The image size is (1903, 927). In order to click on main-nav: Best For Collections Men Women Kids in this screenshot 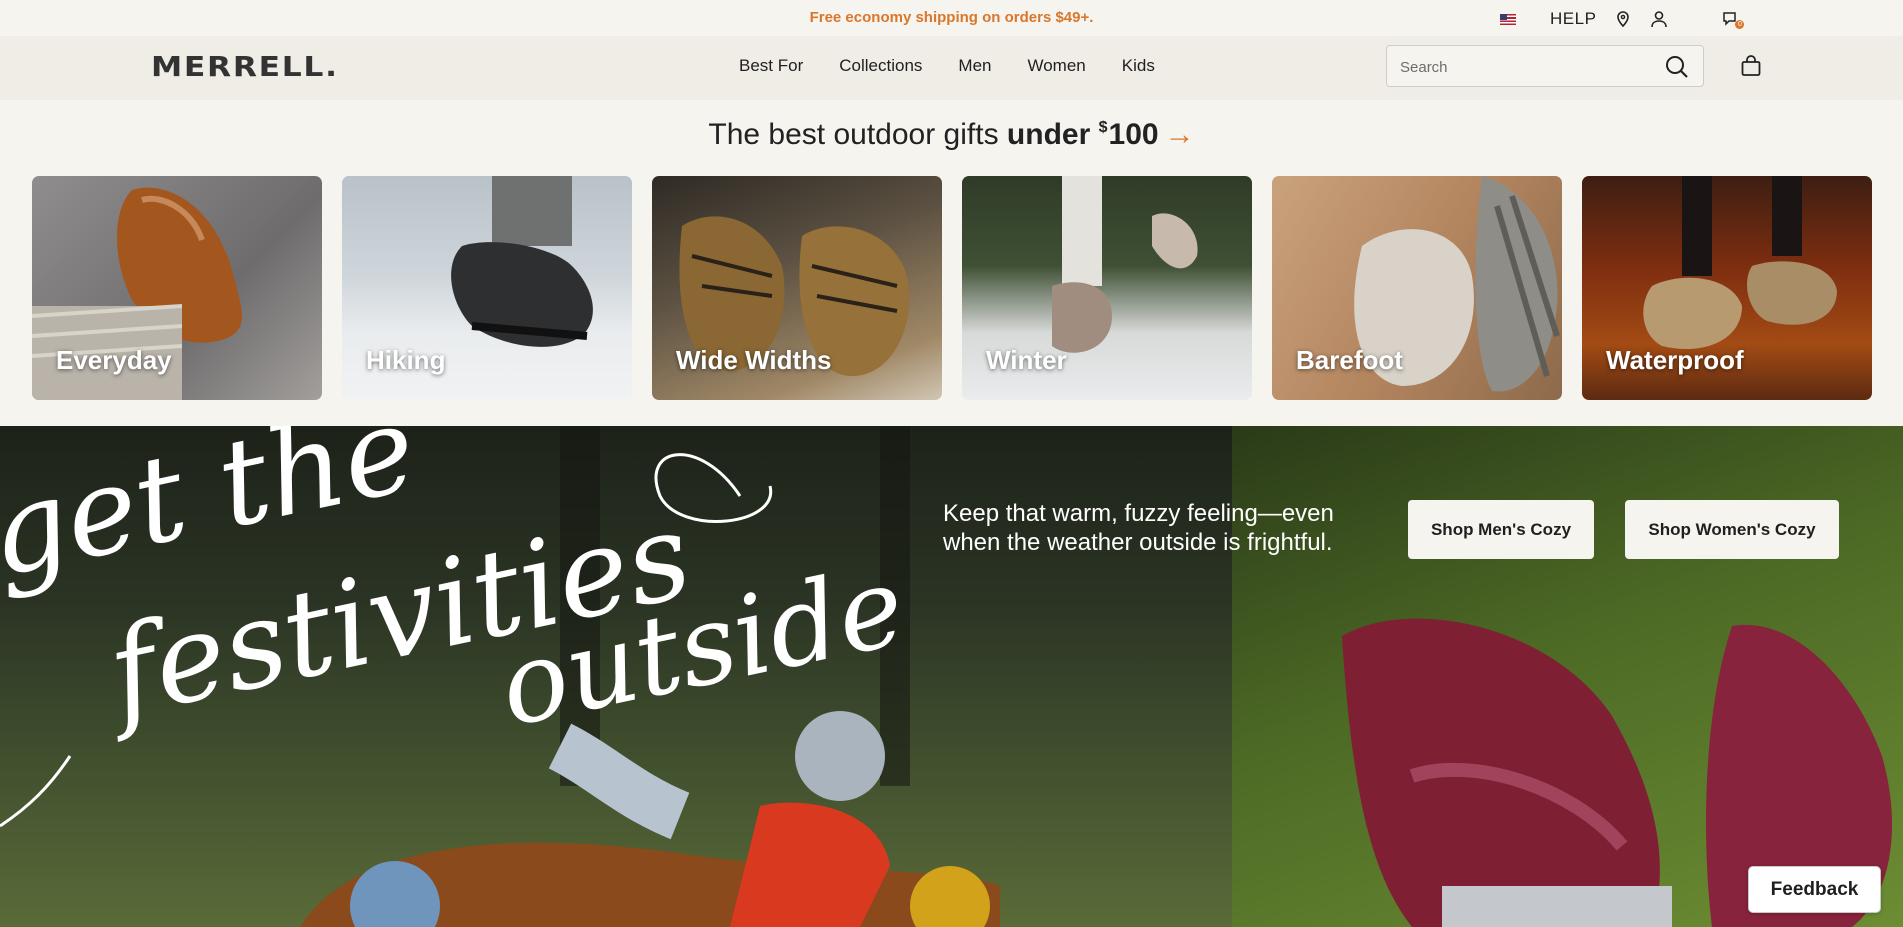, I will do `click(965, 66)`.